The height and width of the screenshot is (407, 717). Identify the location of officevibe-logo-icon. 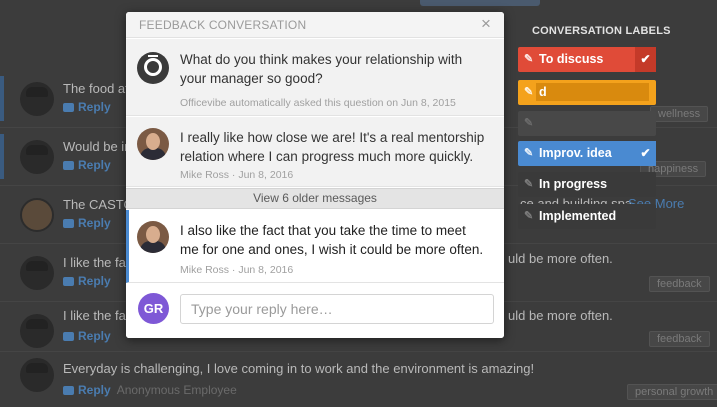
(153, 68).